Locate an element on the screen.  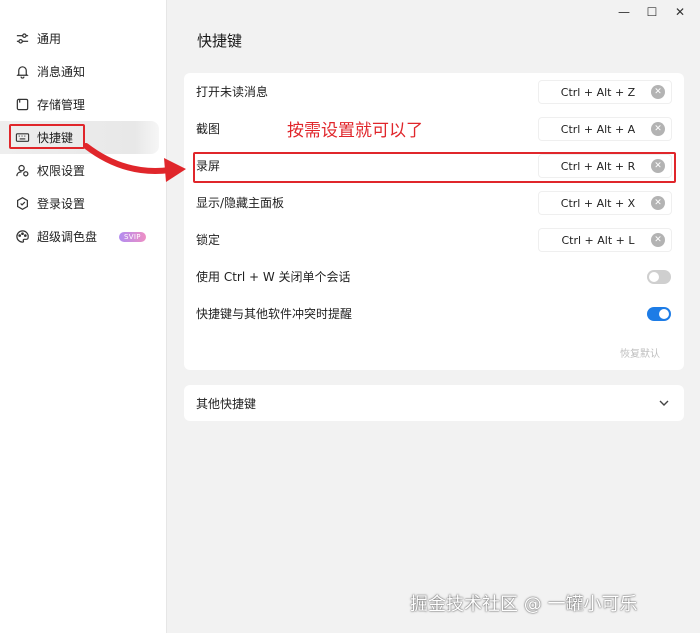
sidebar-item-storage: 存储管理 is located at coordinates (83, 104).